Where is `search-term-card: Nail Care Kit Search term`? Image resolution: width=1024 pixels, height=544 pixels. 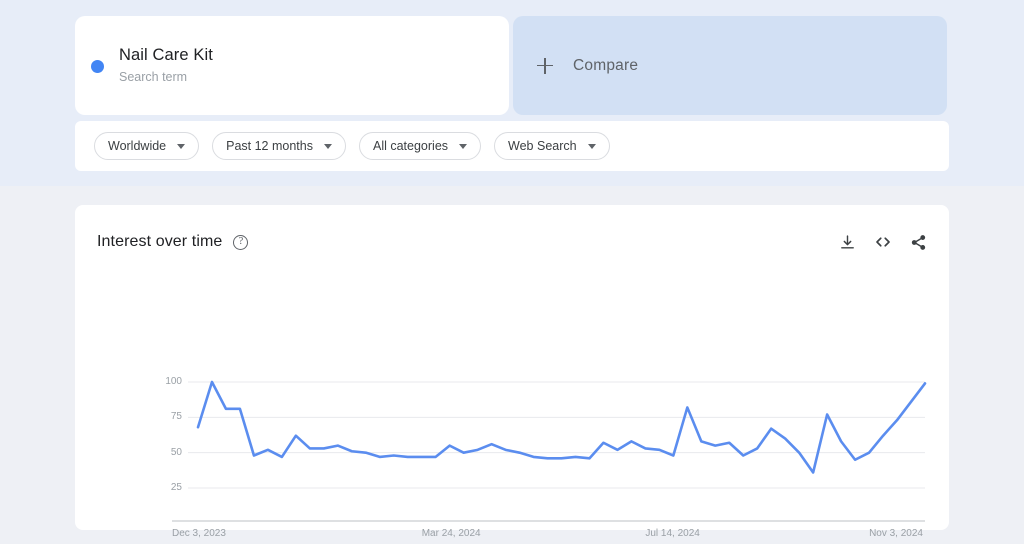 search-term-card: Nail Care Kit Search term is located at coordinates (292, 65).